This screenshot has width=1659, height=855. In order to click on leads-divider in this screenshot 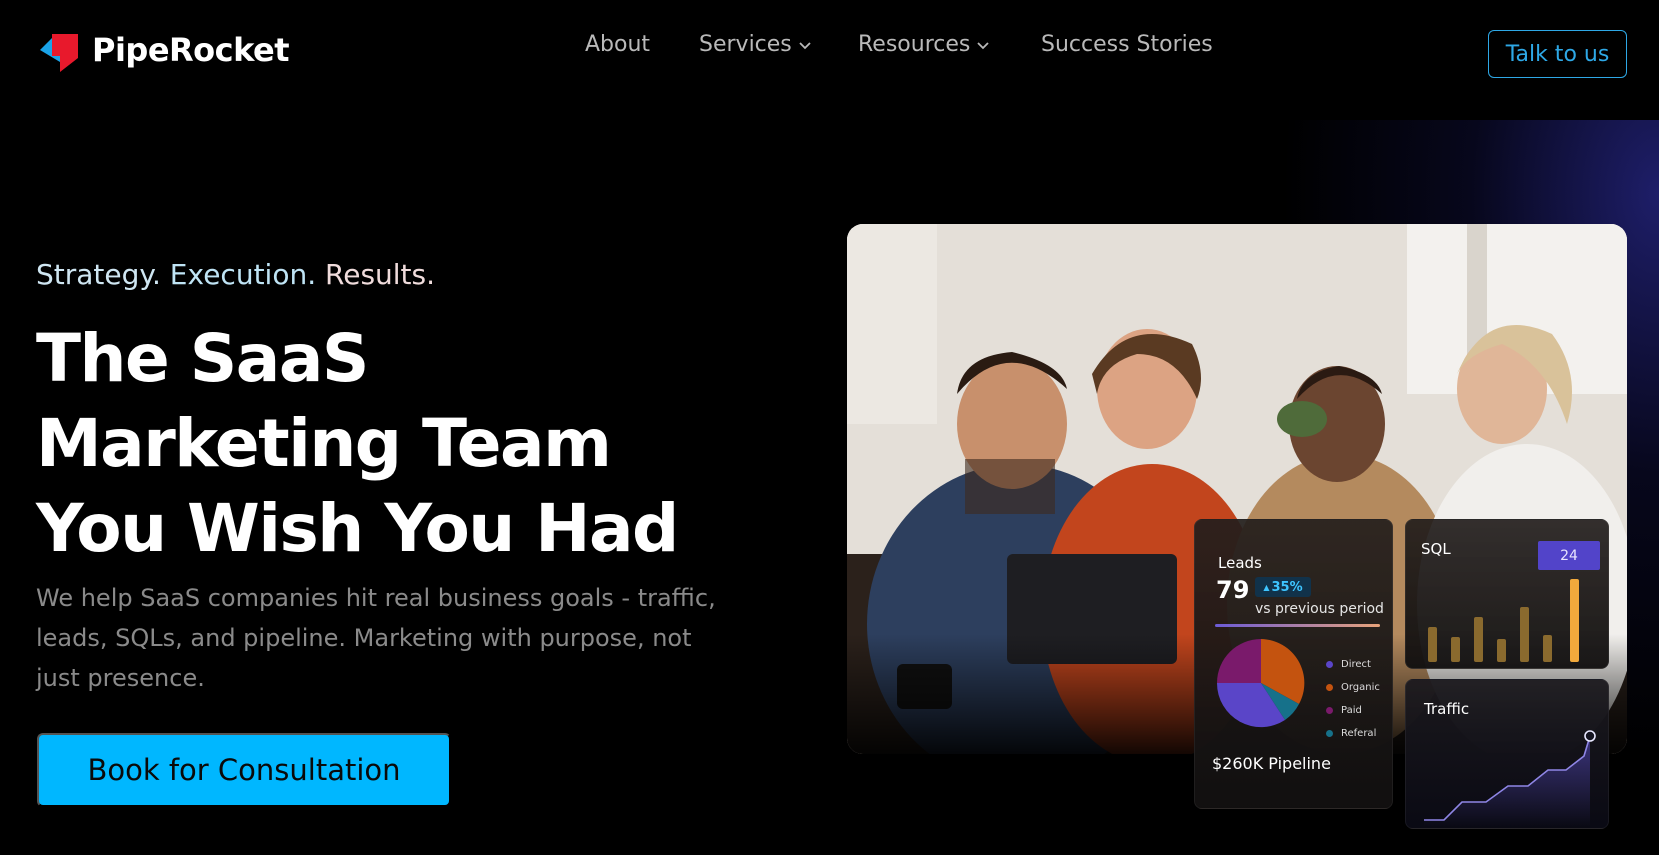, I will do `click(1297, 625)`.